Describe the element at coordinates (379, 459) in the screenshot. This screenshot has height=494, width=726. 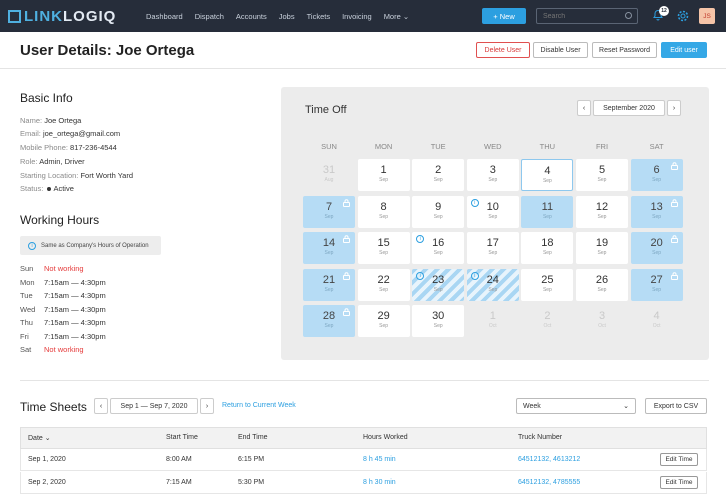
I see `cell-hours: 8 h 45 min` at that location.